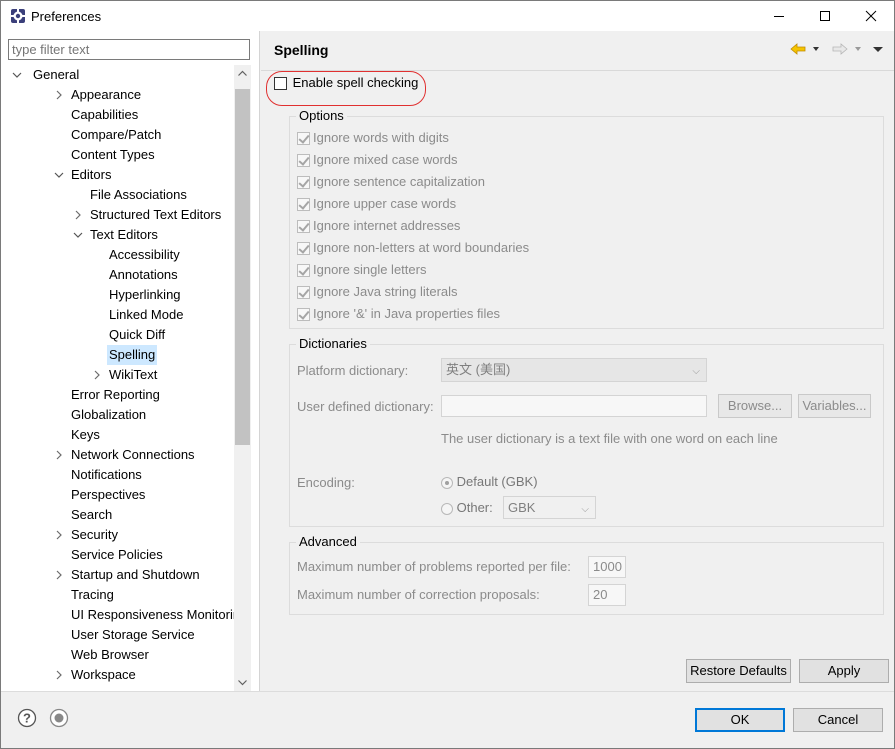 The height and width of the screenshot is (749, 895). What do you see at coordinates (117, 275) in the screenshot?
I see `tree-item: Annotations` at bounding box center [117, 275].